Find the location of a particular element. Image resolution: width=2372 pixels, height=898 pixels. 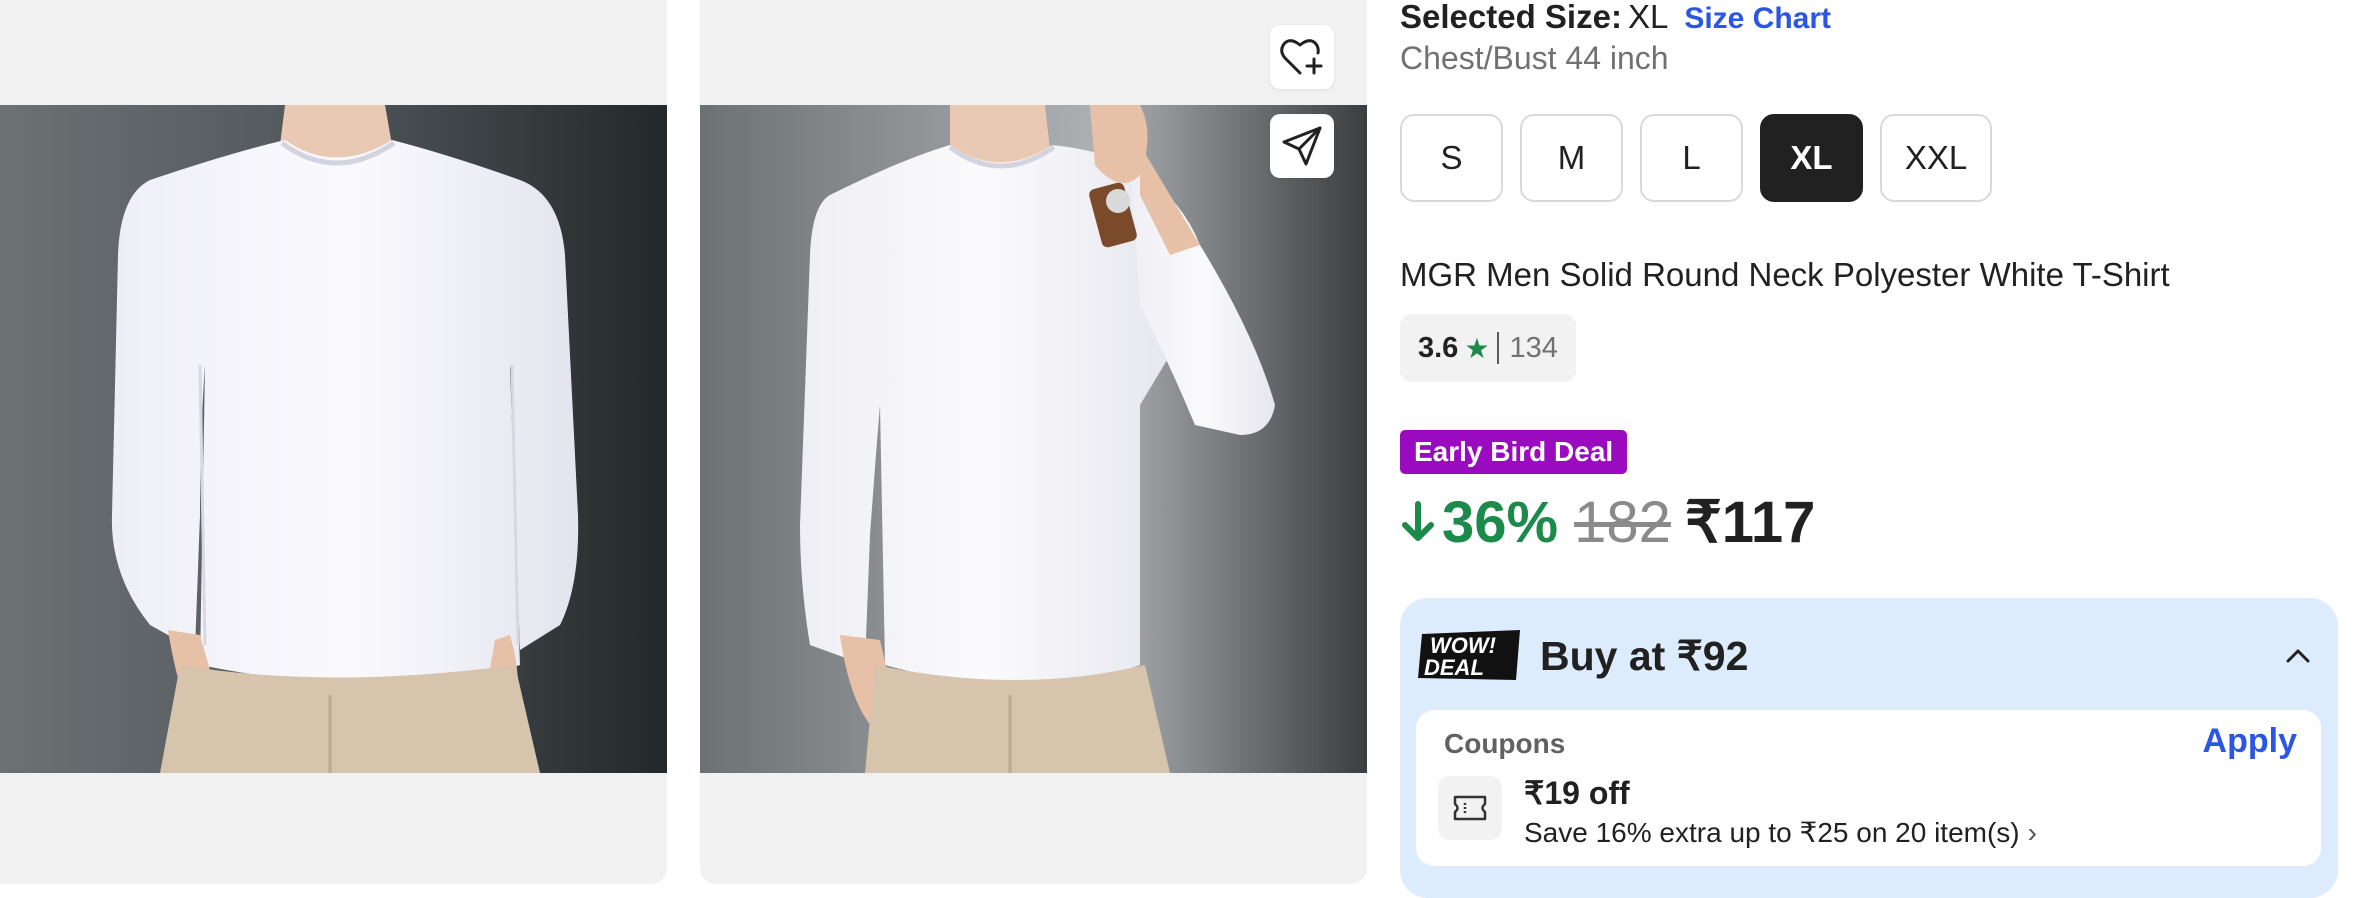

arrow-down-icon is located at coordinates (1418, 521).